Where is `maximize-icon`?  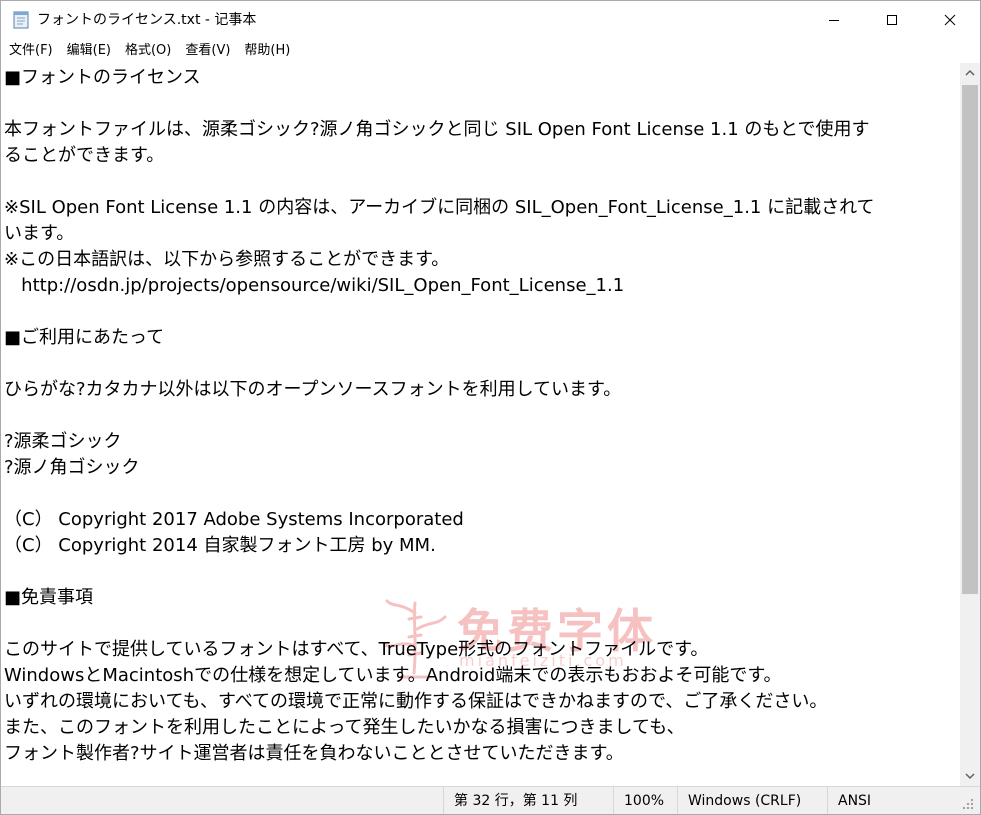 maximize-icon is located at coordinates (892, 20).